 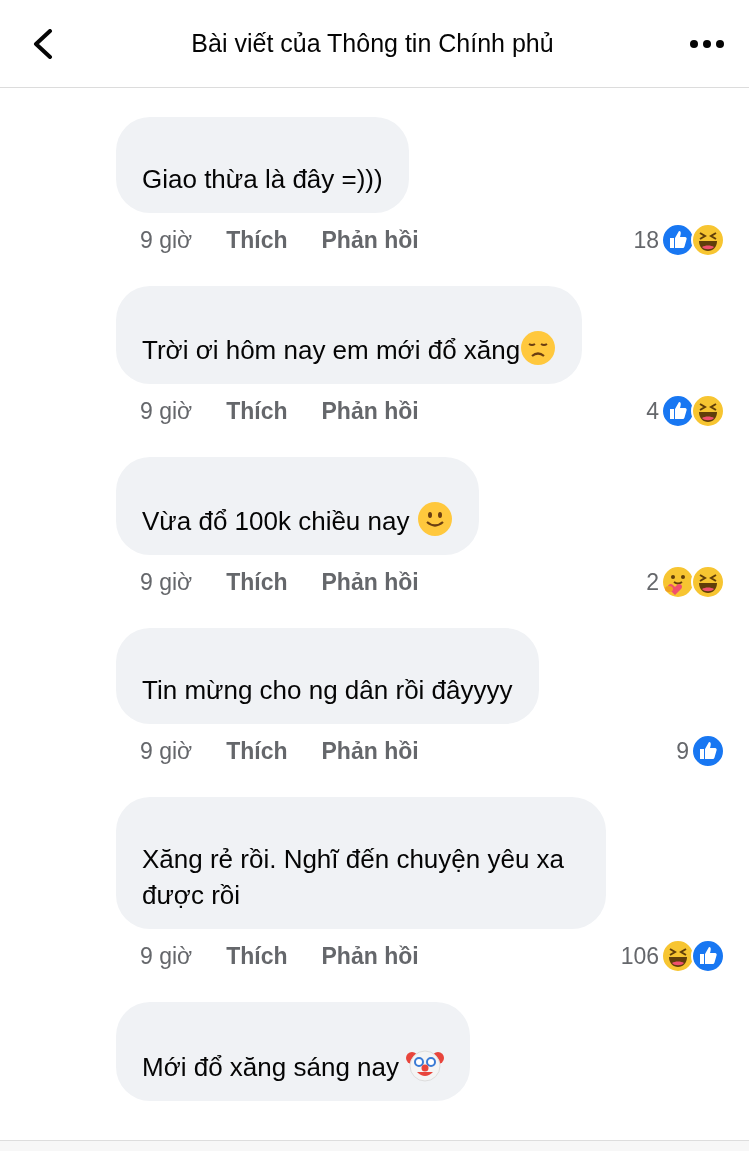 I want to click on reaction-count: 9, so click(x=682, y=751).